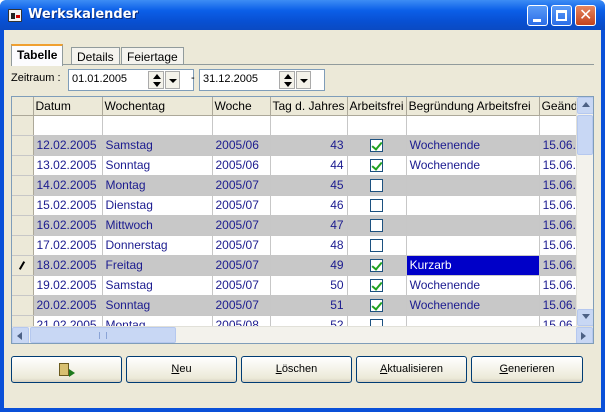 This screenshot has width=605, height=412. I want to click on tab-feiertage: Feiertage, so click(152, 56).